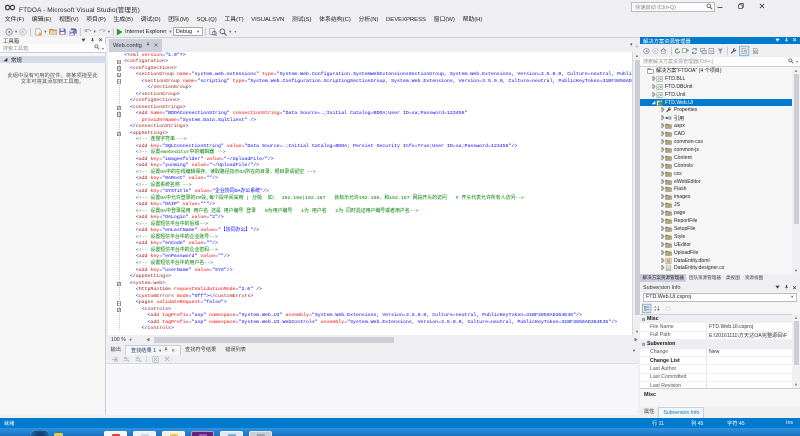 Image resolution: width=800 pixels, height=436 pixels. What do you see at coordinates (716, 261) in the screenshot?
I see `tree-item-DataEntity.dbml: DataEntity.dbml` at bounding box center [716, 261].